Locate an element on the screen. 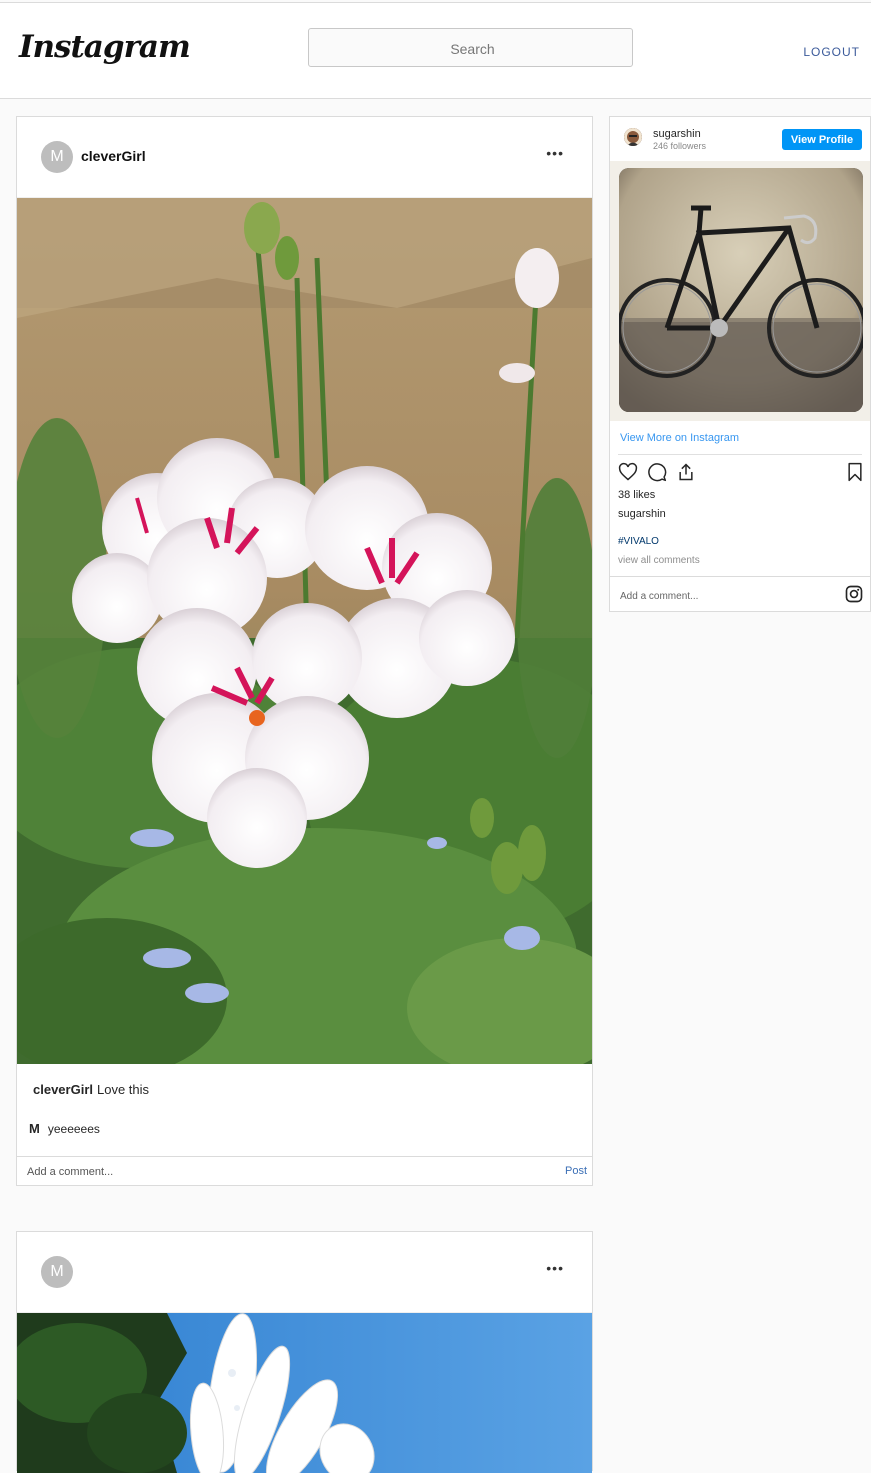 Image resolution: width=871 pixels, height=1473 pixels. top-nav: Instagram LOGOUT is located at coordinates (435, 50).